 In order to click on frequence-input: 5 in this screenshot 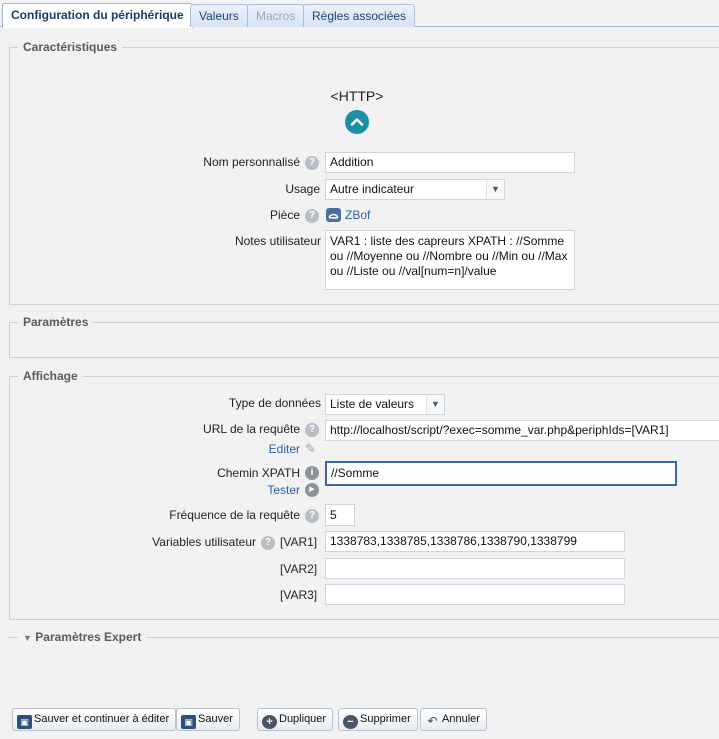, I will do `click(340, 515)`.